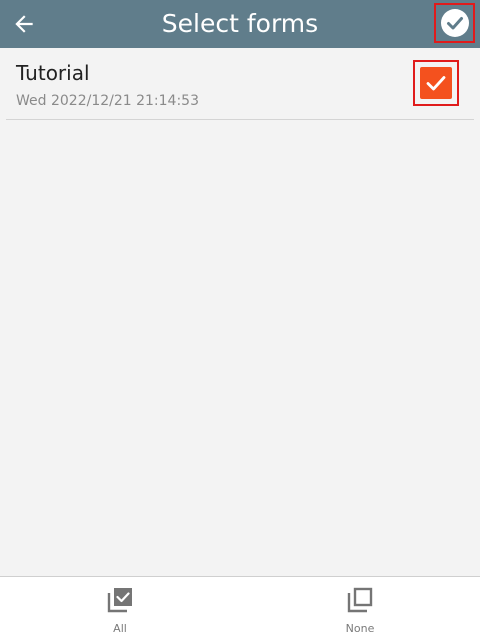  I want to click on back-button, so click(24, 24).